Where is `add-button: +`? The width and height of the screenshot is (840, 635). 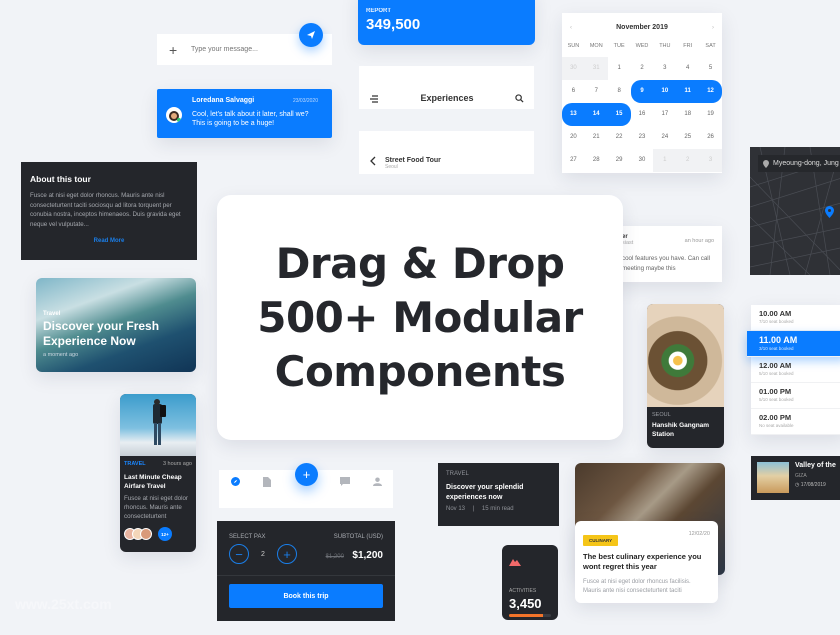 add-button: + is located at coordinates (306, 474).